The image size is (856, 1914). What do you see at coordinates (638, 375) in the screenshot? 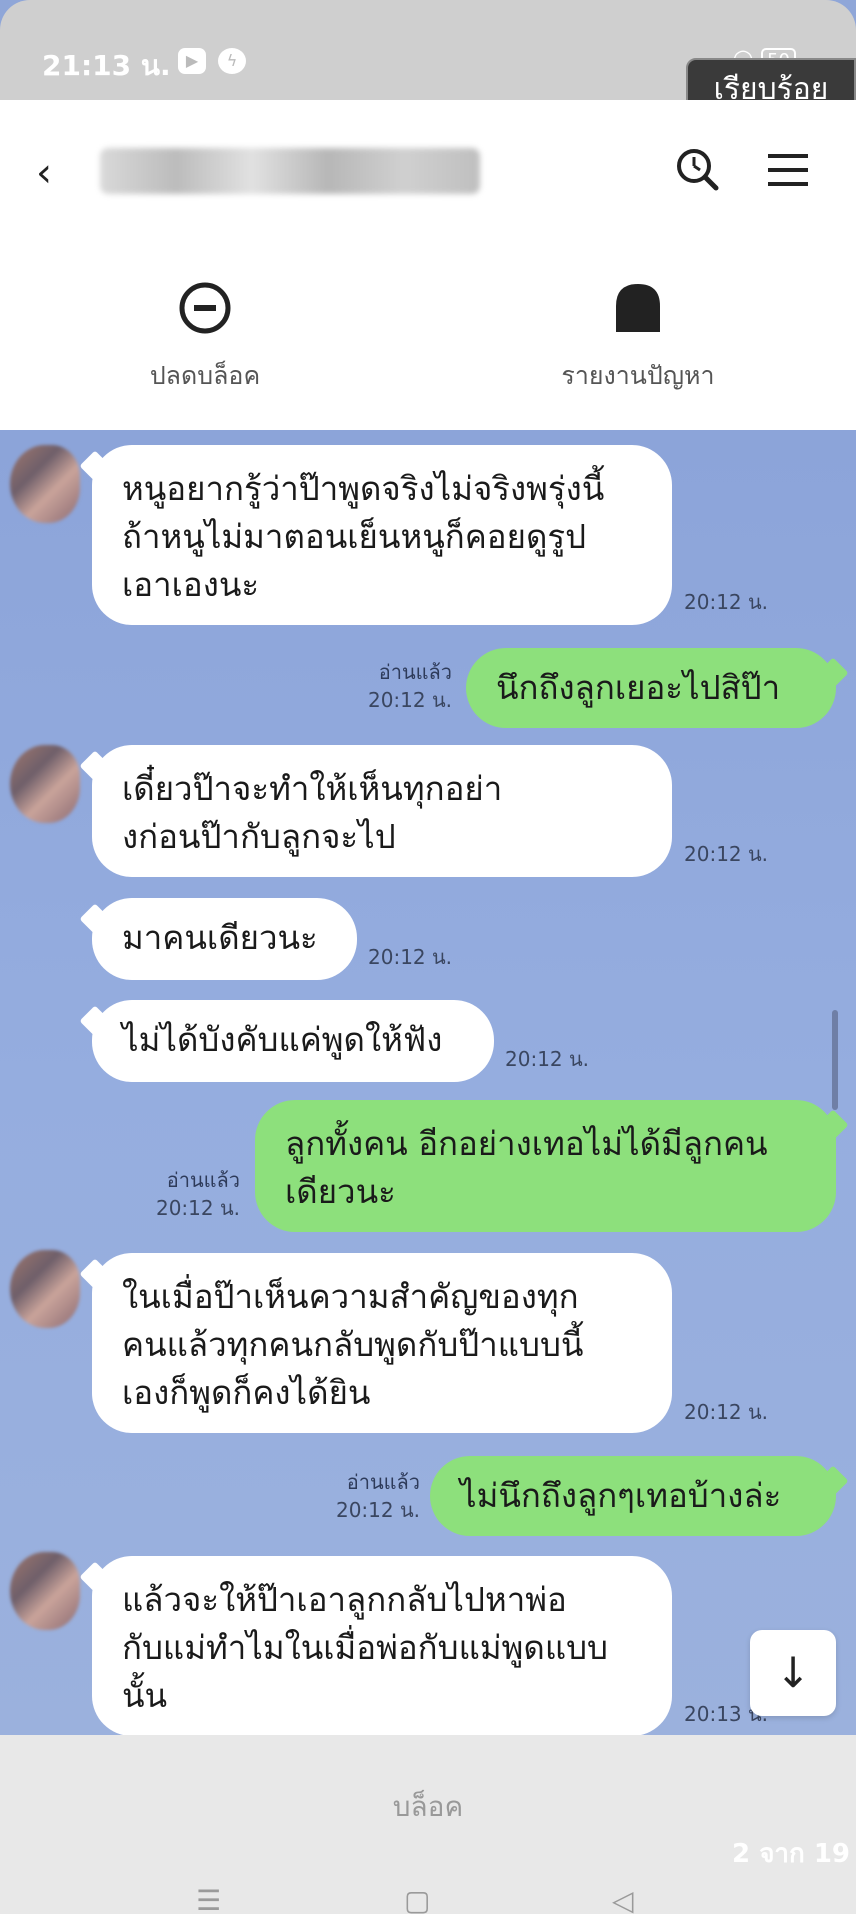
I see `report-label: รายงานปัญหา` at bounding box center [638, 375].